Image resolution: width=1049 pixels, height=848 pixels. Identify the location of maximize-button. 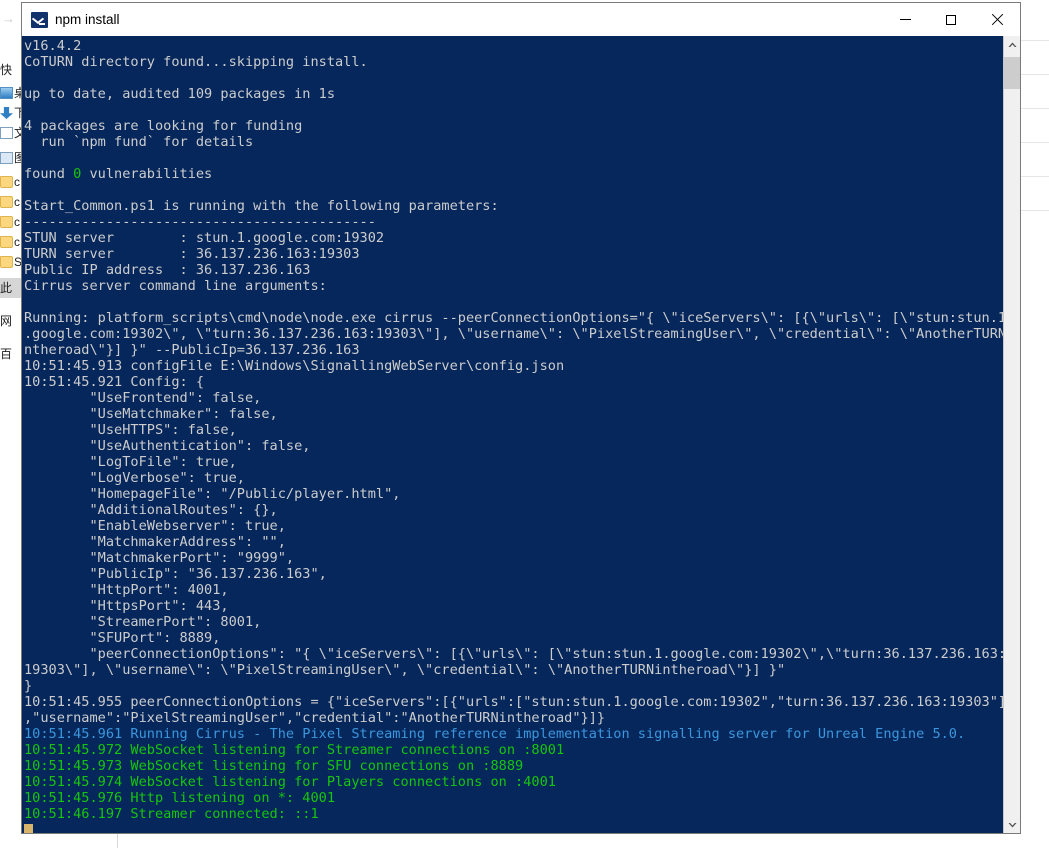
(951, 19).